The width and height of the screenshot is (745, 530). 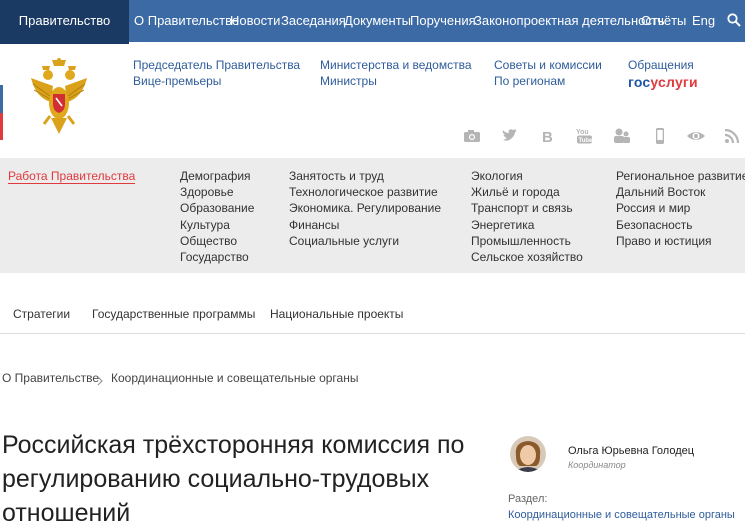 What do you see at coordinates (522, 208) in the screenshot?
I see `topic-item: Транспорт и связь` at bounding box center [522, 208].